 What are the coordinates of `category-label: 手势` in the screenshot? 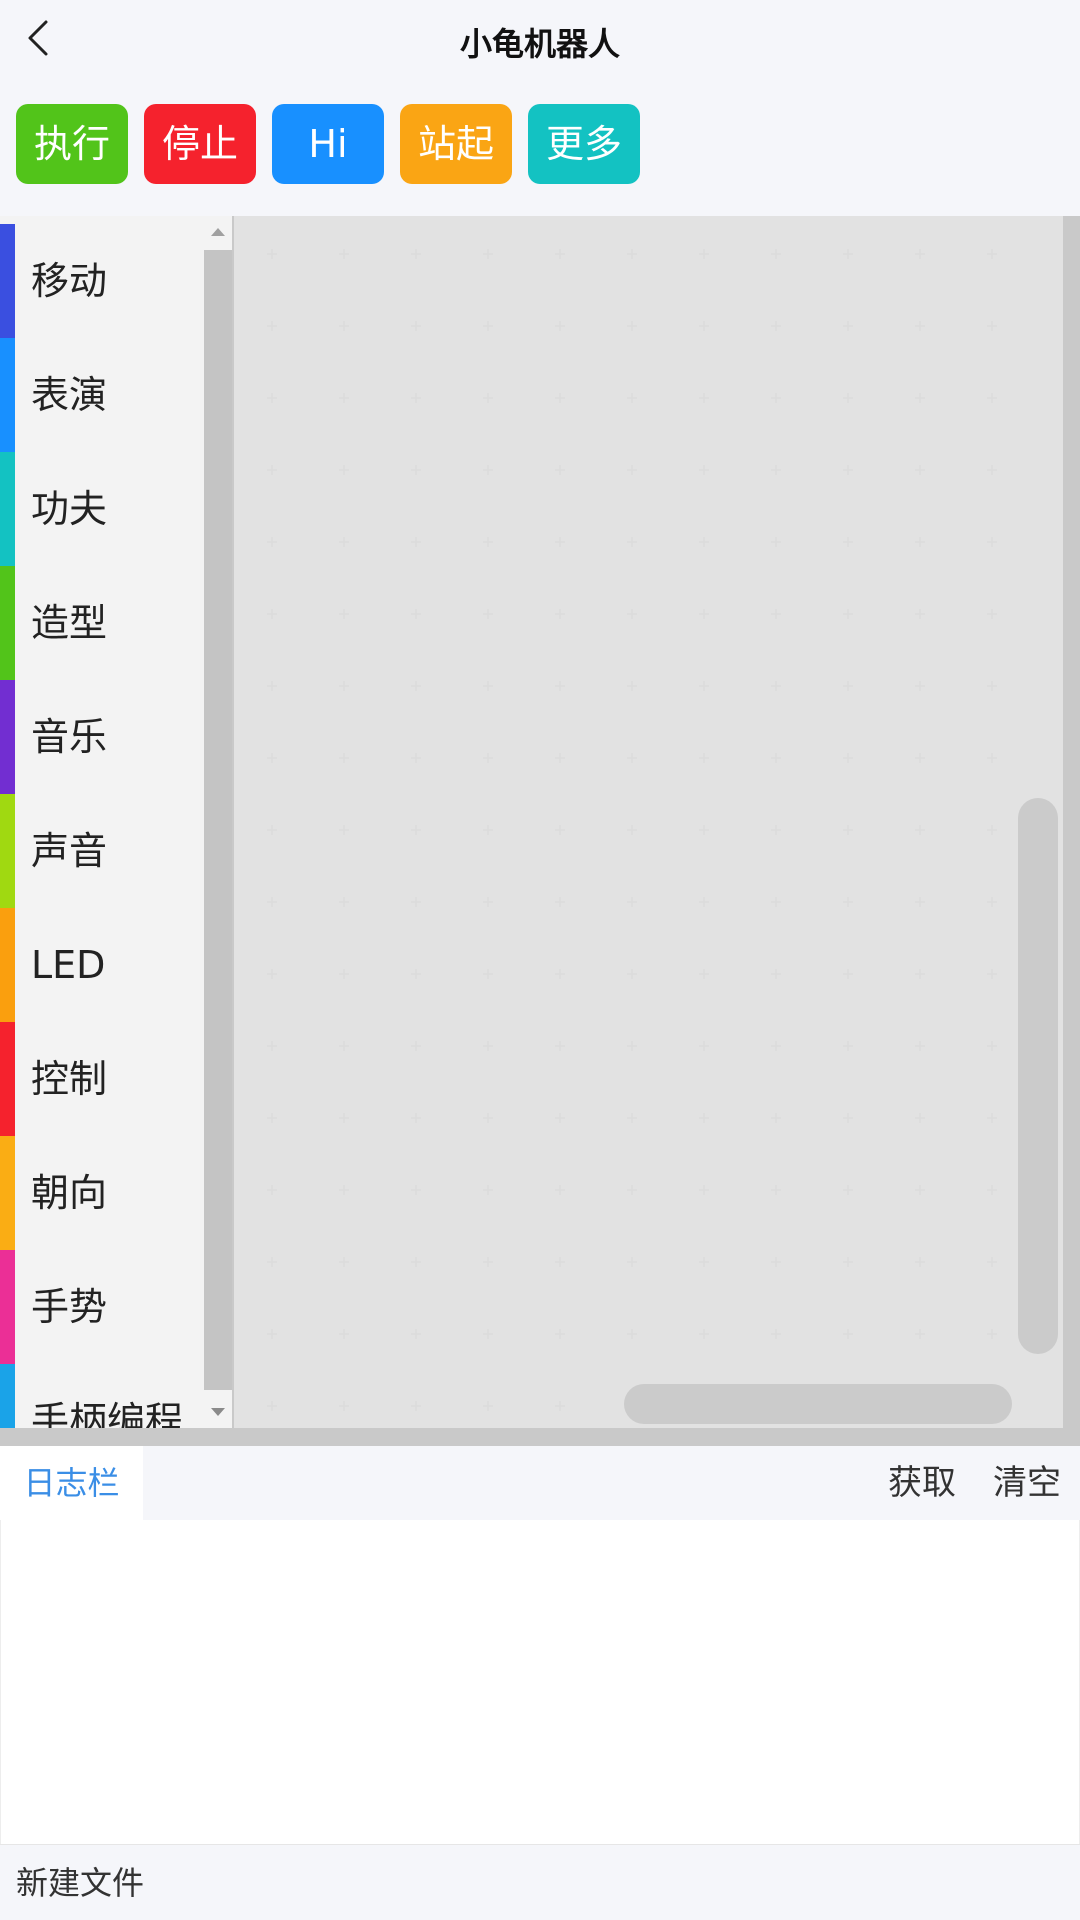 It's located at (69, 1307).